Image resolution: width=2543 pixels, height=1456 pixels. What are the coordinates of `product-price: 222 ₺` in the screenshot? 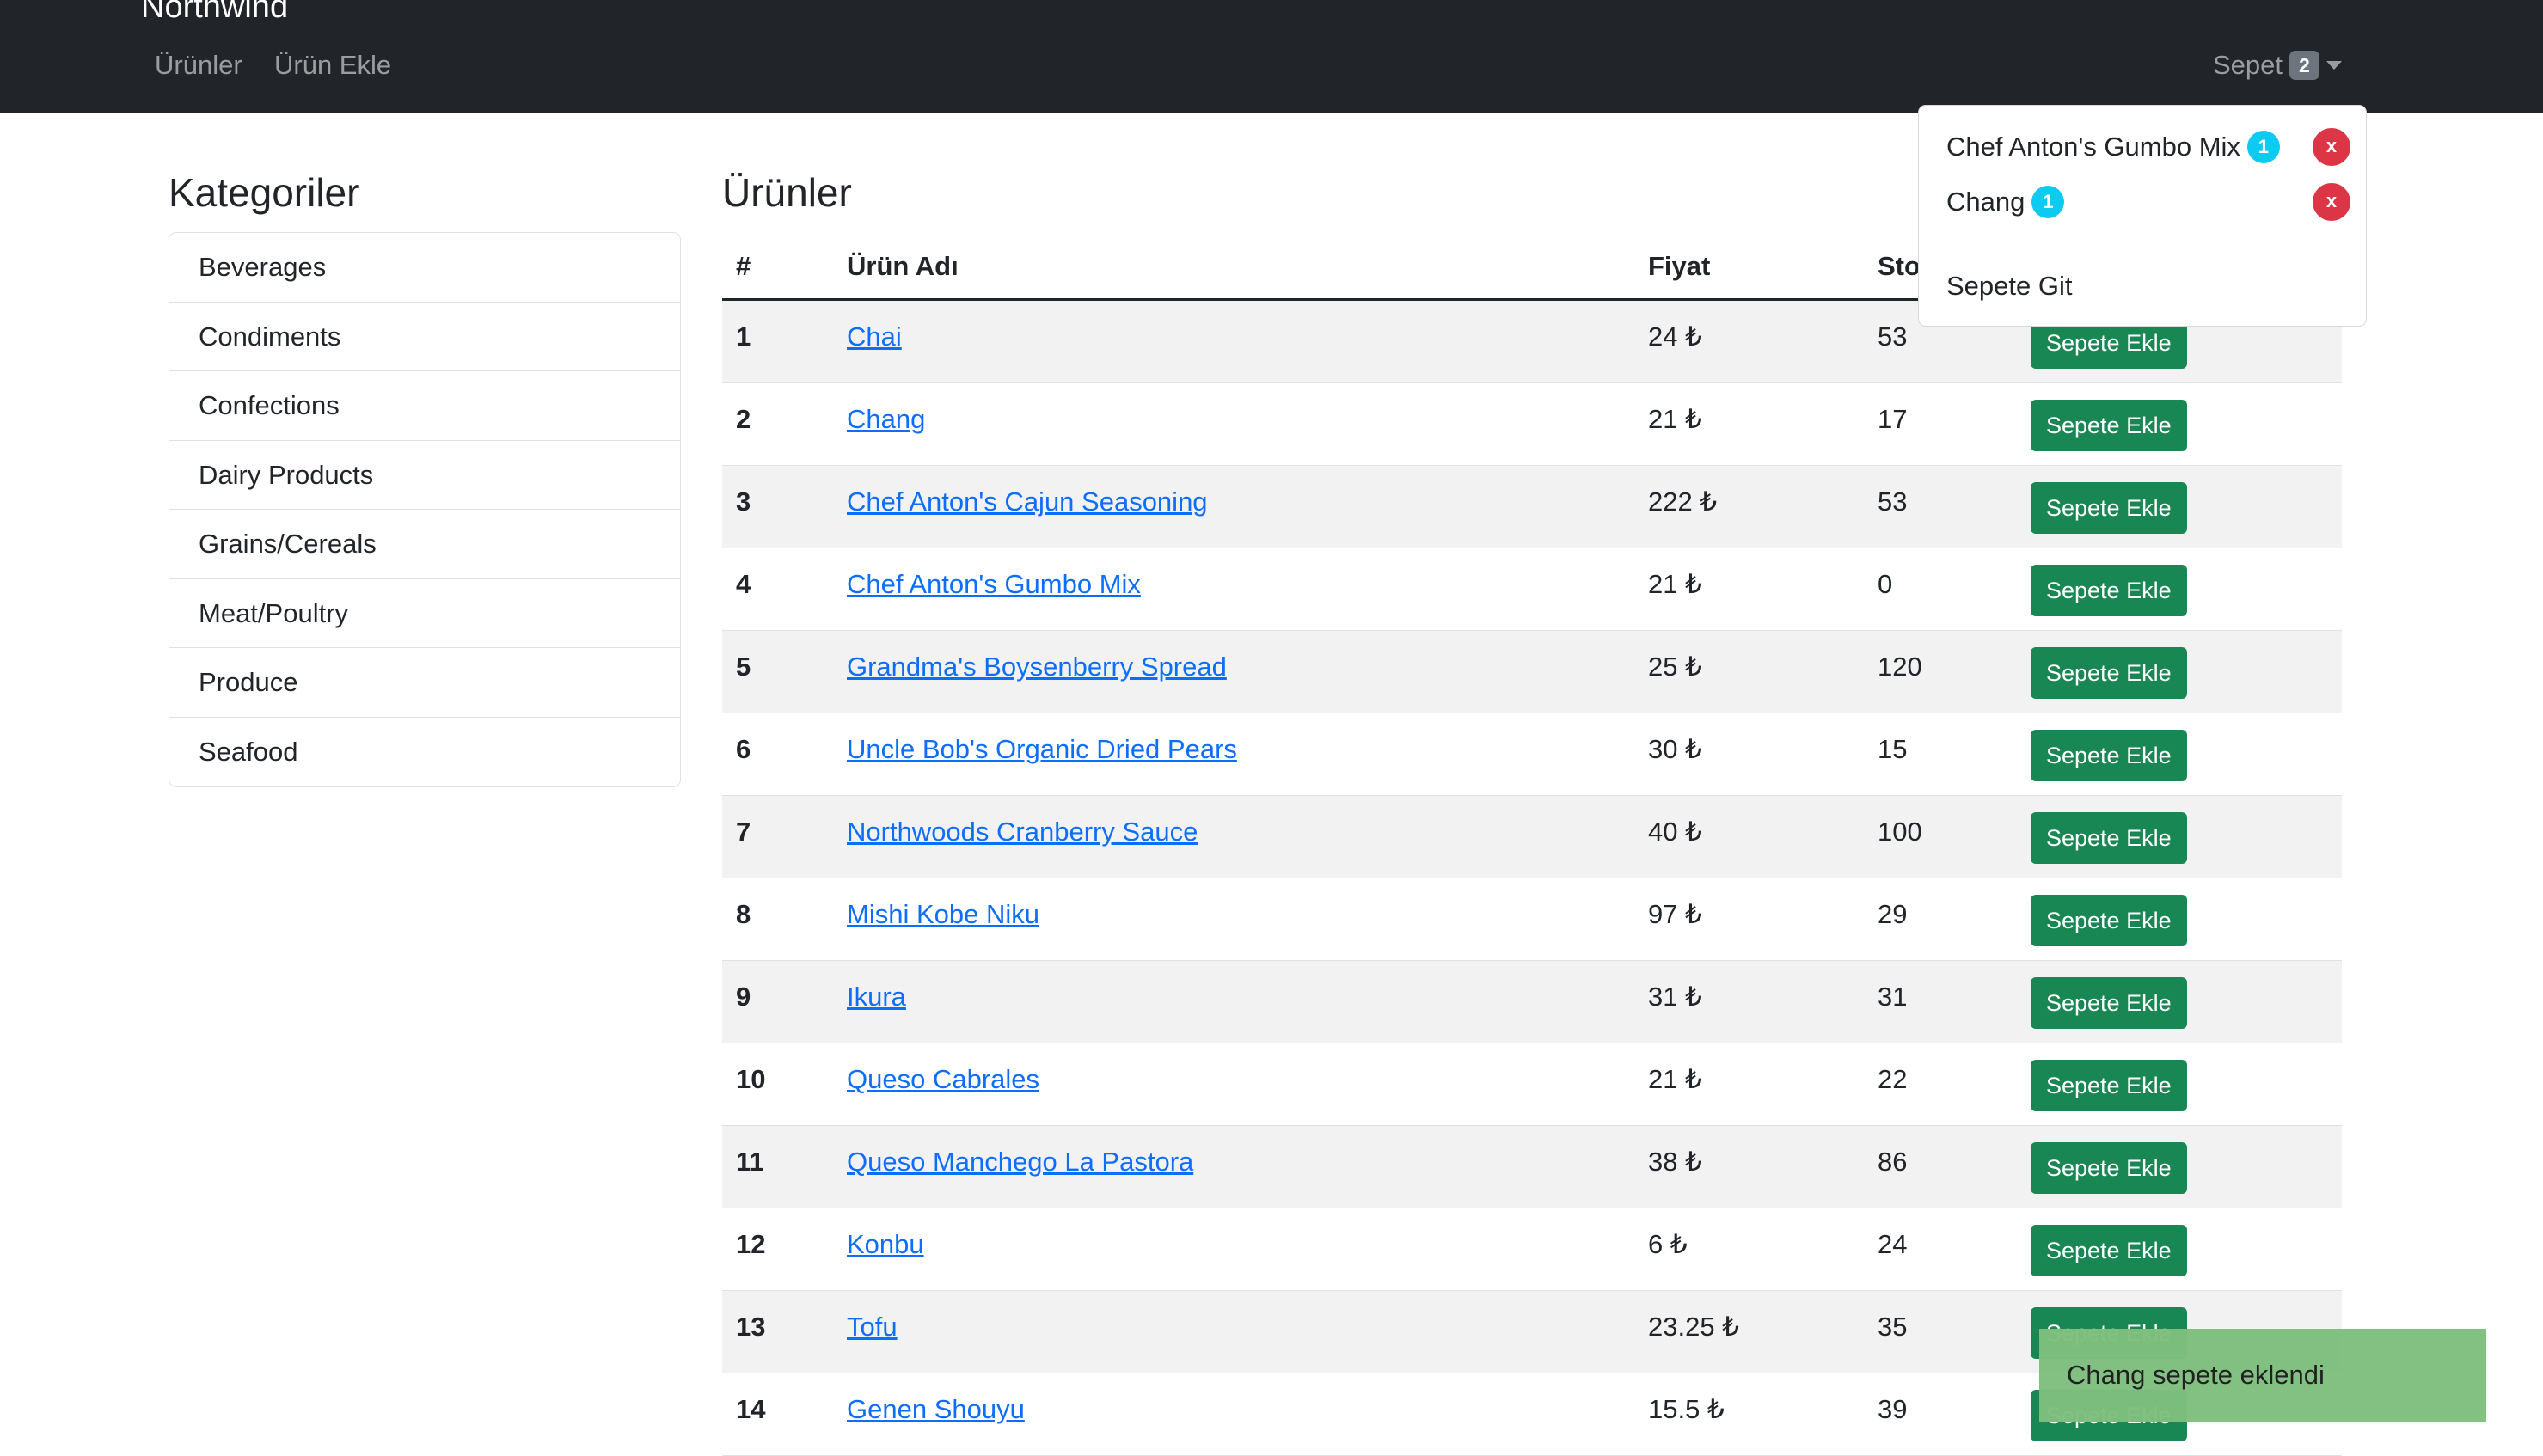 It's located at (1683, 501).